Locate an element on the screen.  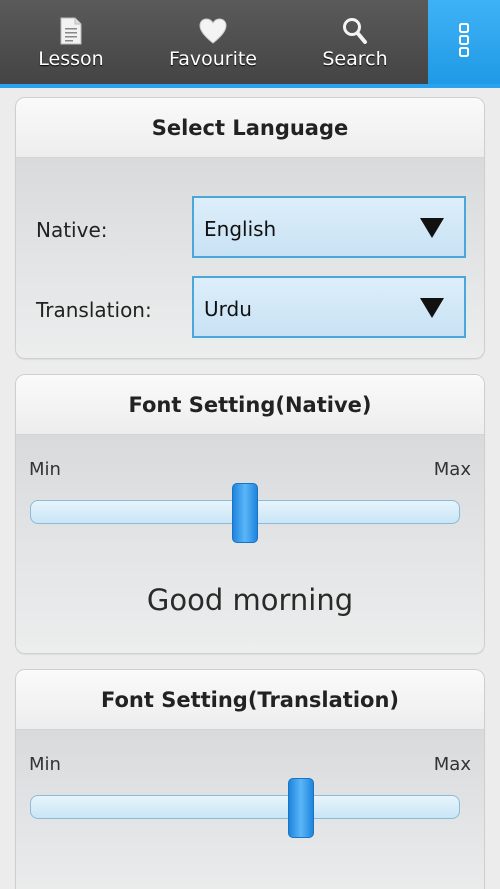
translation-language-value: Urdu is located at coordinates (228, 309).